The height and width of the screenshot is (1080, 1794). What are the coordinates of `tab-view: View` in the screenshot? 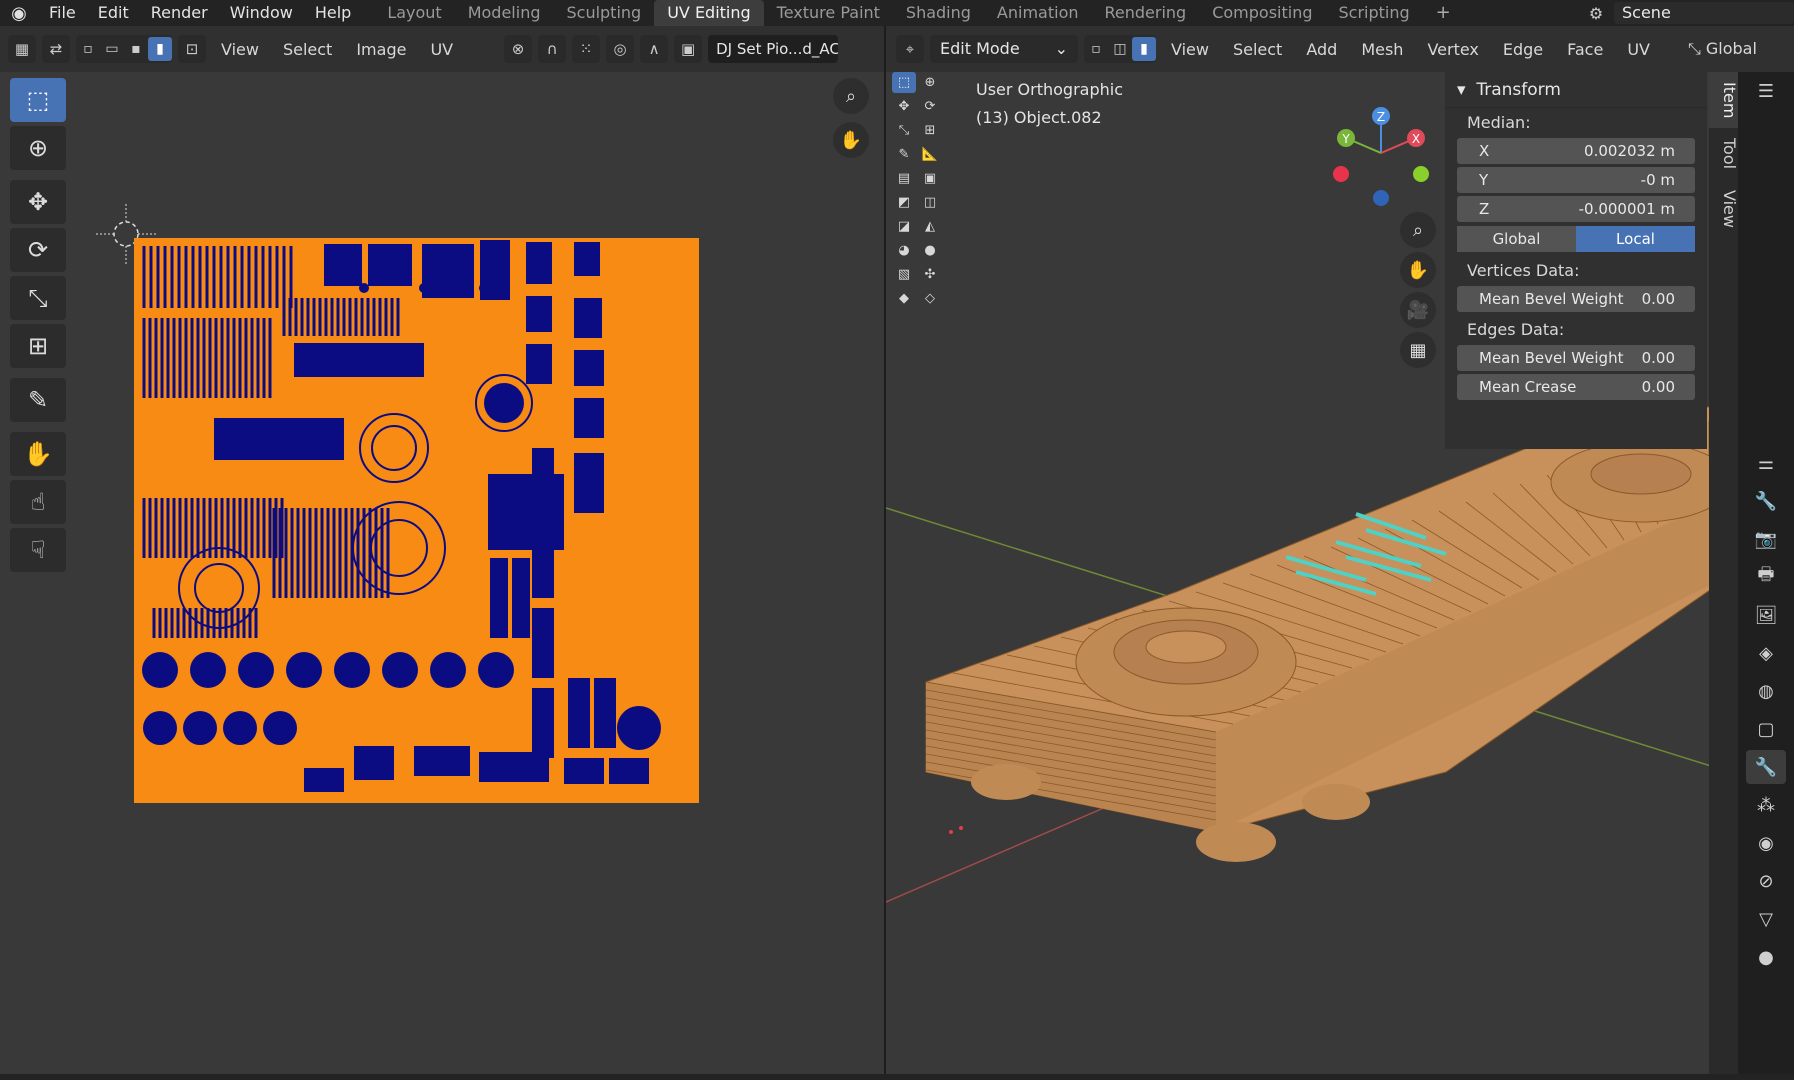 It's located at (1724, 209).